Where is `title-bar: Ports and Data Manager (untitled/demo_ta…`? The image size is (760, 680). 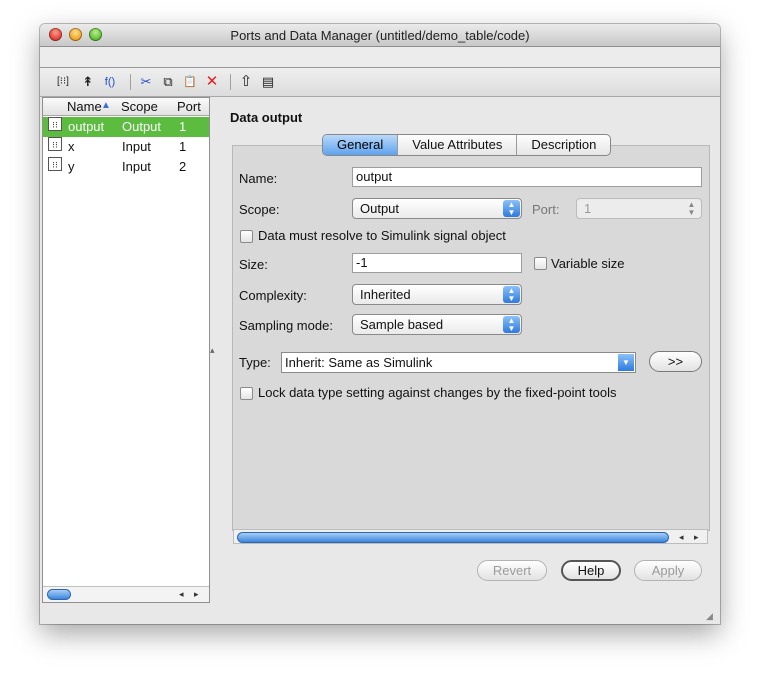 title-bar: Ports and Data Manager (untitled/demo_ta… is located at coordinates (380, 35).